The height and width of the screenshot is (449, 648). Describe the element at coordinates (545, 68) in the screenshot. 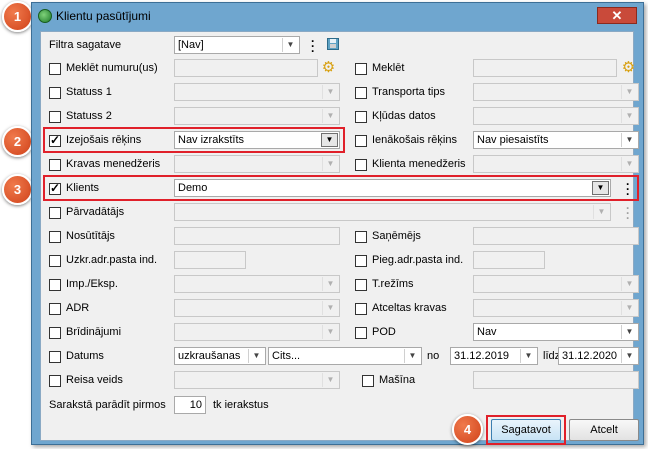

I see `search-input` at that location.